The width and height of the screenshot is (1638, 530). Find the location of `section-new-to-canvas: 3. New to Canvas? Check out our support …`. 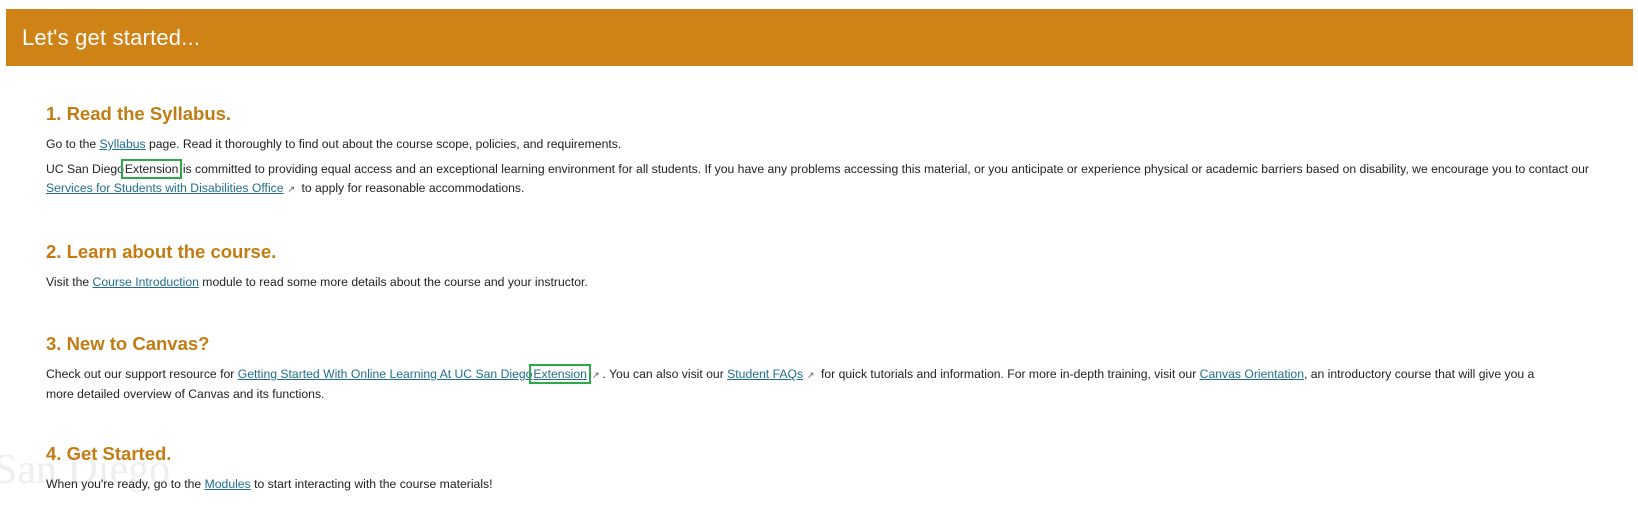

section-new-to-canvas: 3. New to Canvas? Check out our support … is located at coordinates (796, 368).